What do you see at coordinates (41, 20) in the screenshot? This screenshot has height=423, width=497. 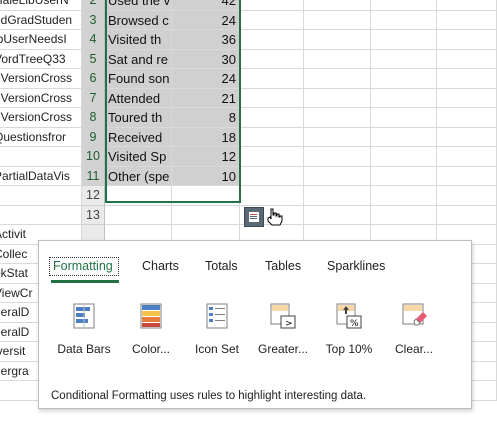 I see `left-column-cell: edGradStuden` at bounding box center [41, 20].